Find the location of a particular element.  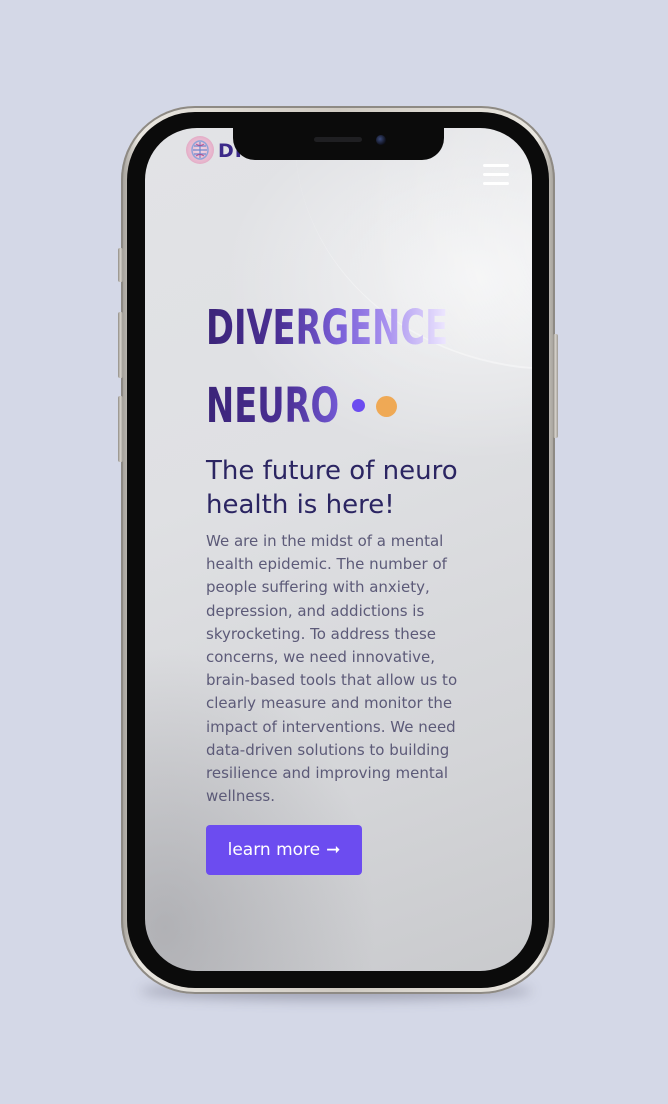

hero-subtitle: The future of neuro health is here! is located at coordinates (332, 488).